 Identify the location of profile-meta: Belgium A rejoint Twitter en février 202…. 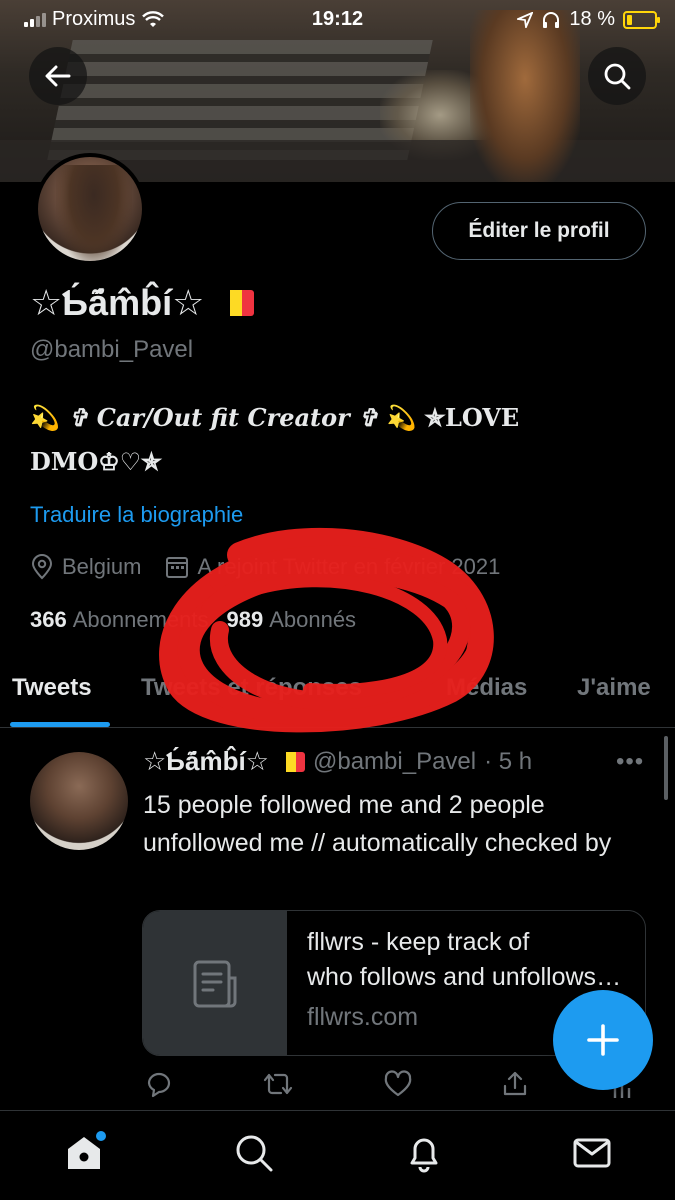
(277, 567).